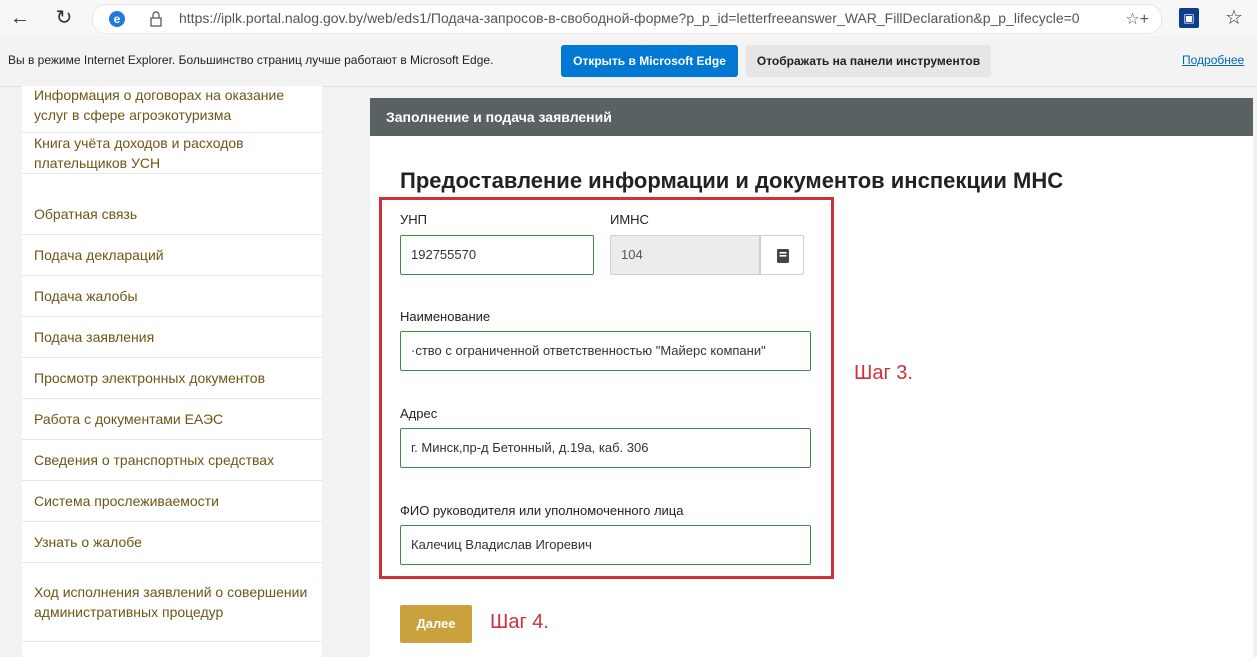  What do you see at coordinates (172, 255) in the screenshot?
I see `sidebar-item-declarations: Подача деклараций` at bounding box center [172, 255].